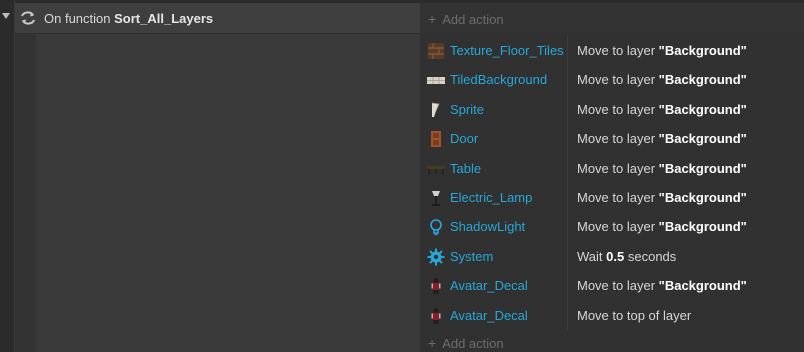 Image resolution: width=804 pixels, height=352 pixels. I want to click on action-row: ShadowLight Move to layer "Background", so click(612, 226).